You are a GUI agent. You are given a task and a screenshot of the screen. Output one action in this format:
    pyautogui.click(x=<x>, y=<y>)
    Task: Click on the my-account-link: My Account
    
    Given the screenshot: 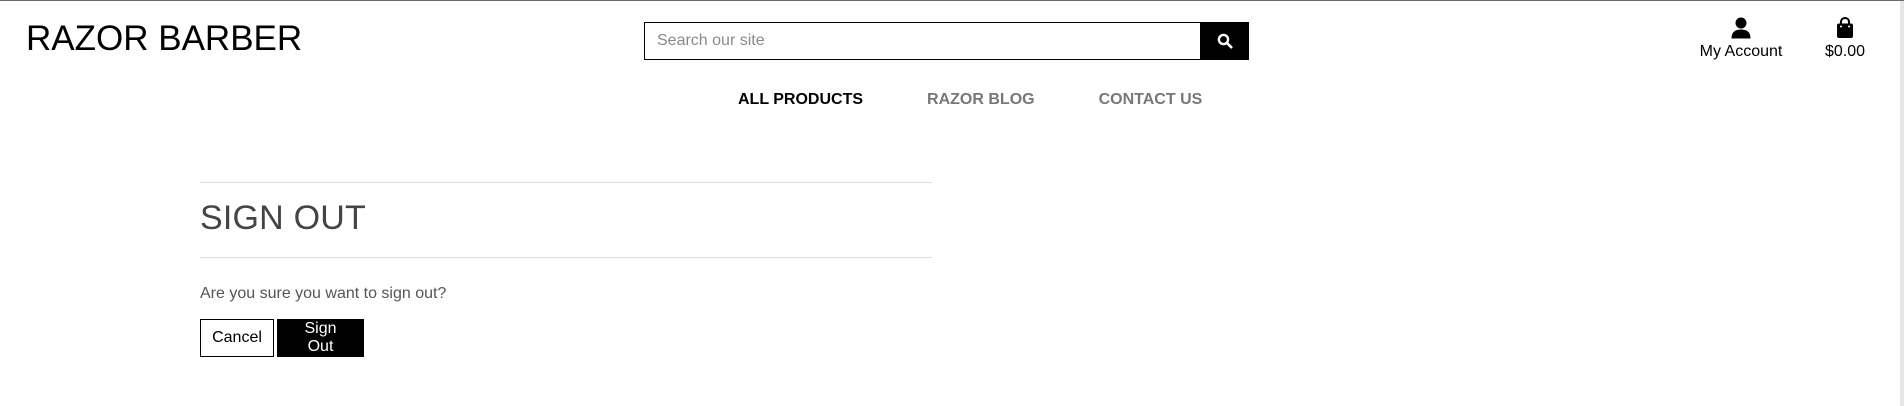 What is the action you would take?
    pyautogui.click(x=1741, y=39)
    